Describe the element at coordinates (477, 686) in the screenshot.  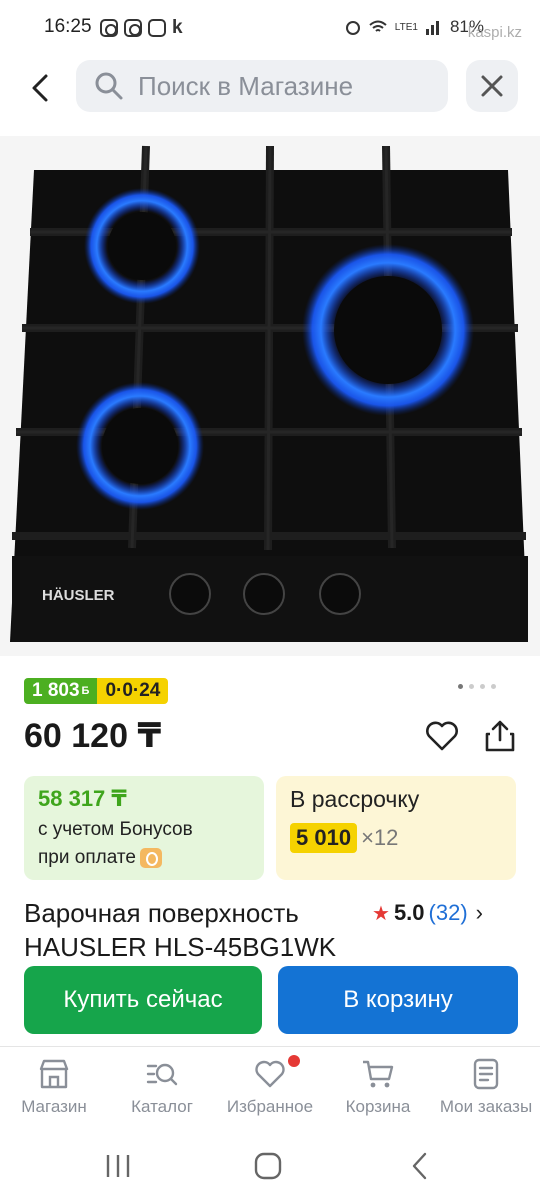
I see `image-pager` at that location.